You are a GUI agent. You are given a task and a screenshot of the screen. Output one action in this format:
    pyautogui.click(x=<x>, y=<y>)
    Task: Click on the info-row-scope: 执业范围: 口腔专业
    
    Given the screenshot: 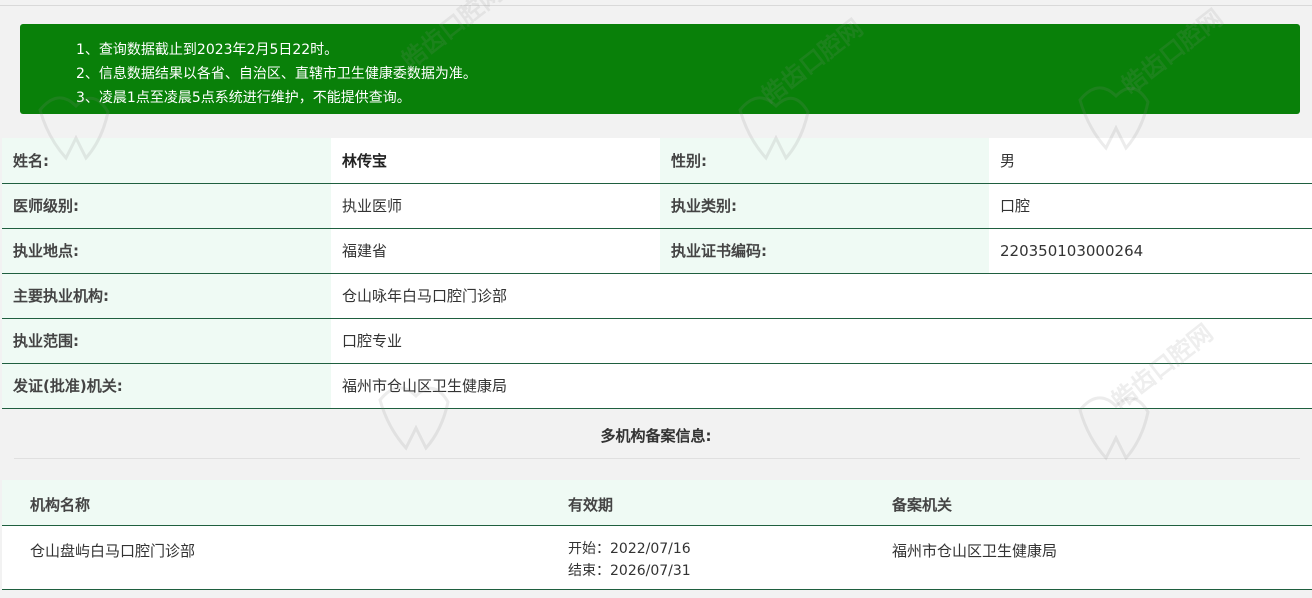 What is the action you would take?
    pyautogui.click(x=657, y=341)
    